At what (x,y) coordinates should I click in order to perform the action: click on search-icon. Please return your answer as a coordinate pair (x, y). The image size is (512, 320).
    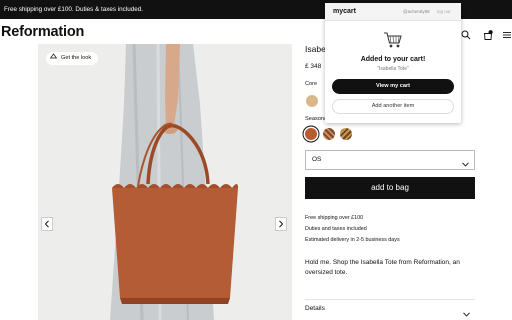
    Looking at the image, I should click on (466, 33).